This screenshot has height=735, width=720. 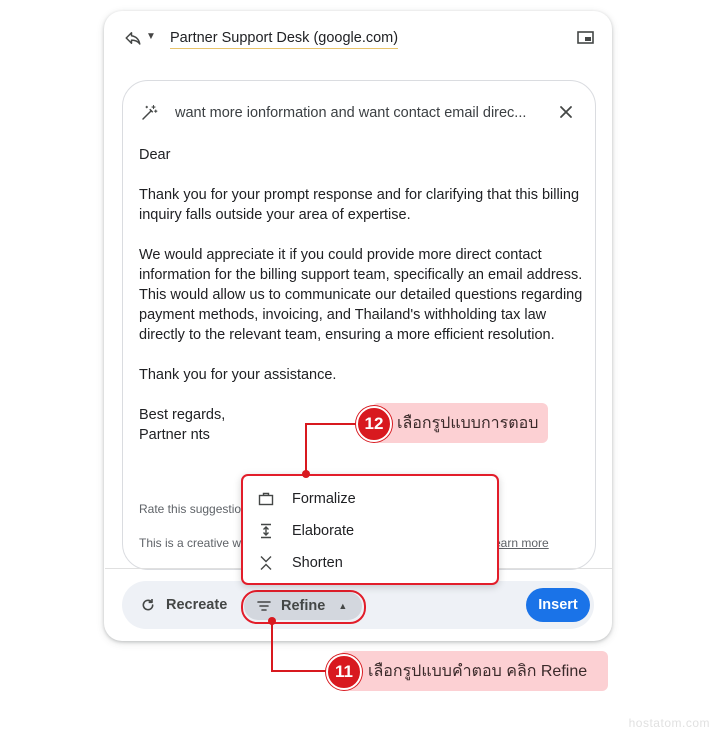 I want to click on recreate-button: Recreate, so click(x=183, y=605).